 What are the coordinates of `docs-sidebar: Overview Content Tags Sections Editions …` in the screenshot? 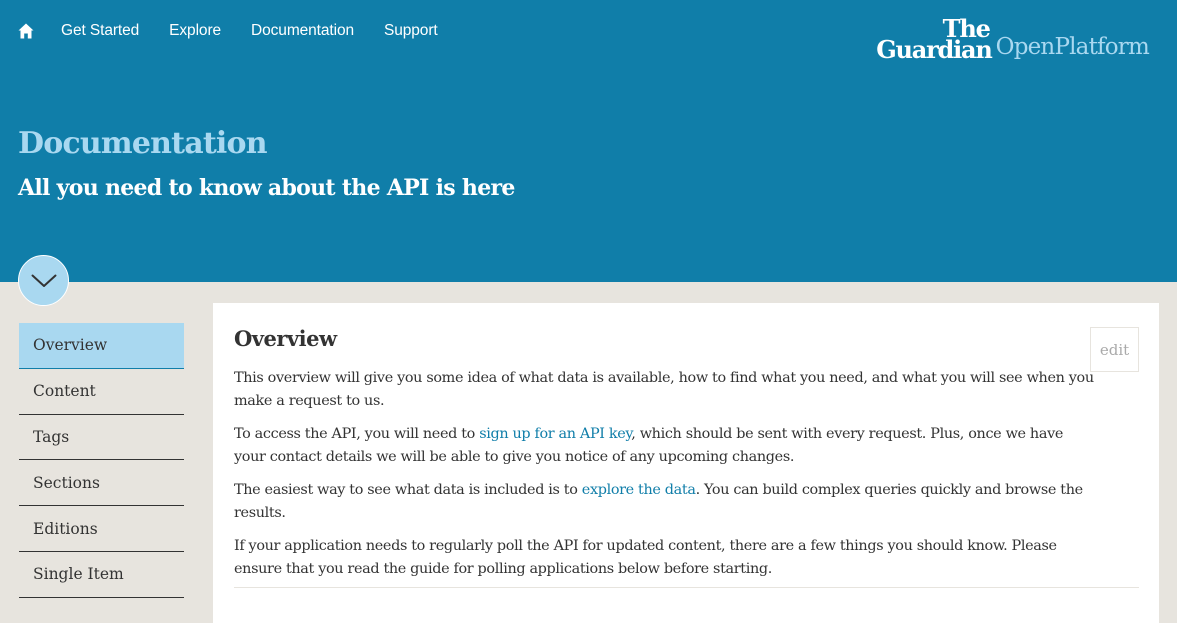 It's located at (101, 460).